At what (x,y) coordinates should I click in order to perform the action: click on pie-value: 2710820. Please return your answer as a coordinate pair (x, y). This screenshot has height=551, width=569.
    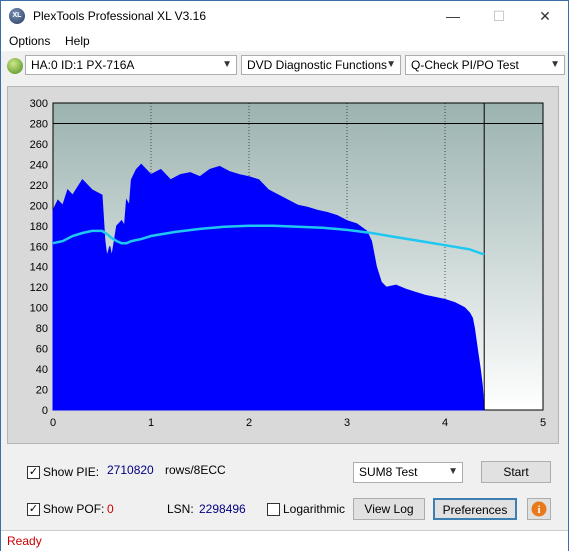
    Looking at the image, I should click on (130, 470).